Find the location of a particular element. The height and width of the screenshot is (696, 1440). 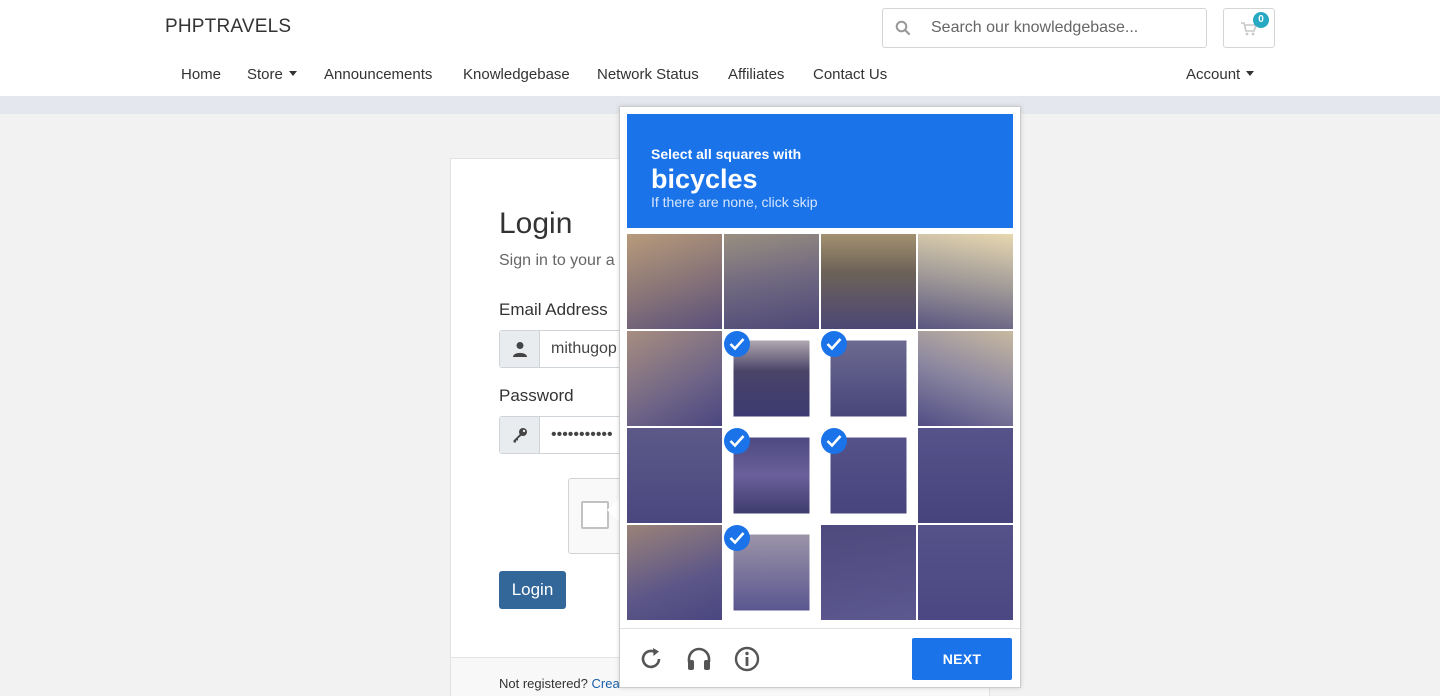

challenge-hint: If there are none, click skip is located at coordinates (734, 202).